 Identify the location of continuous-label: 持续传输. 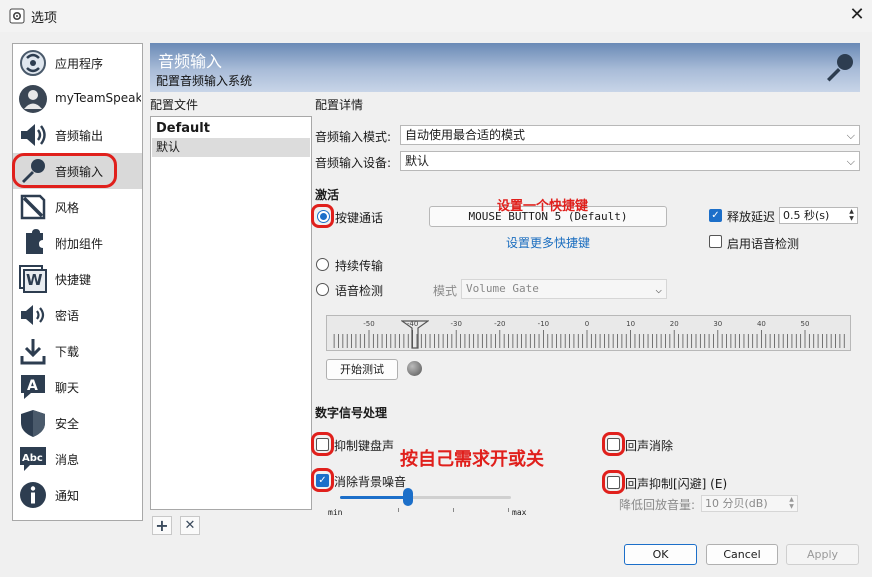
(359, 266).